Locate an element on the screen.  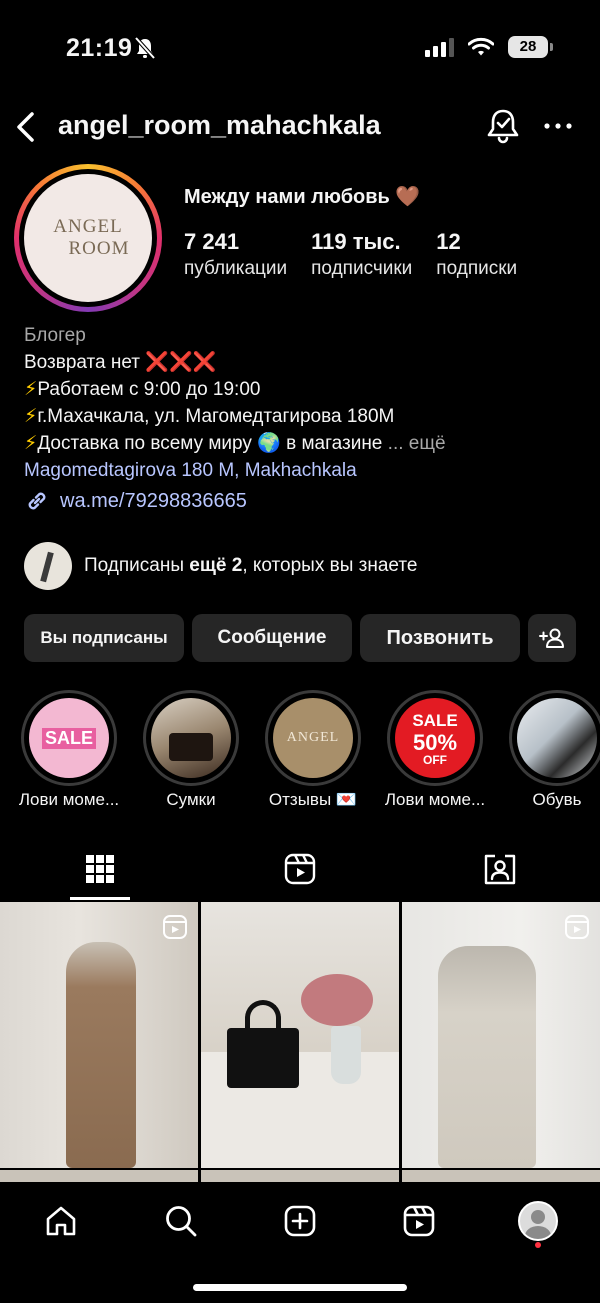
home-indicator is located at coordinates (300, 1287).